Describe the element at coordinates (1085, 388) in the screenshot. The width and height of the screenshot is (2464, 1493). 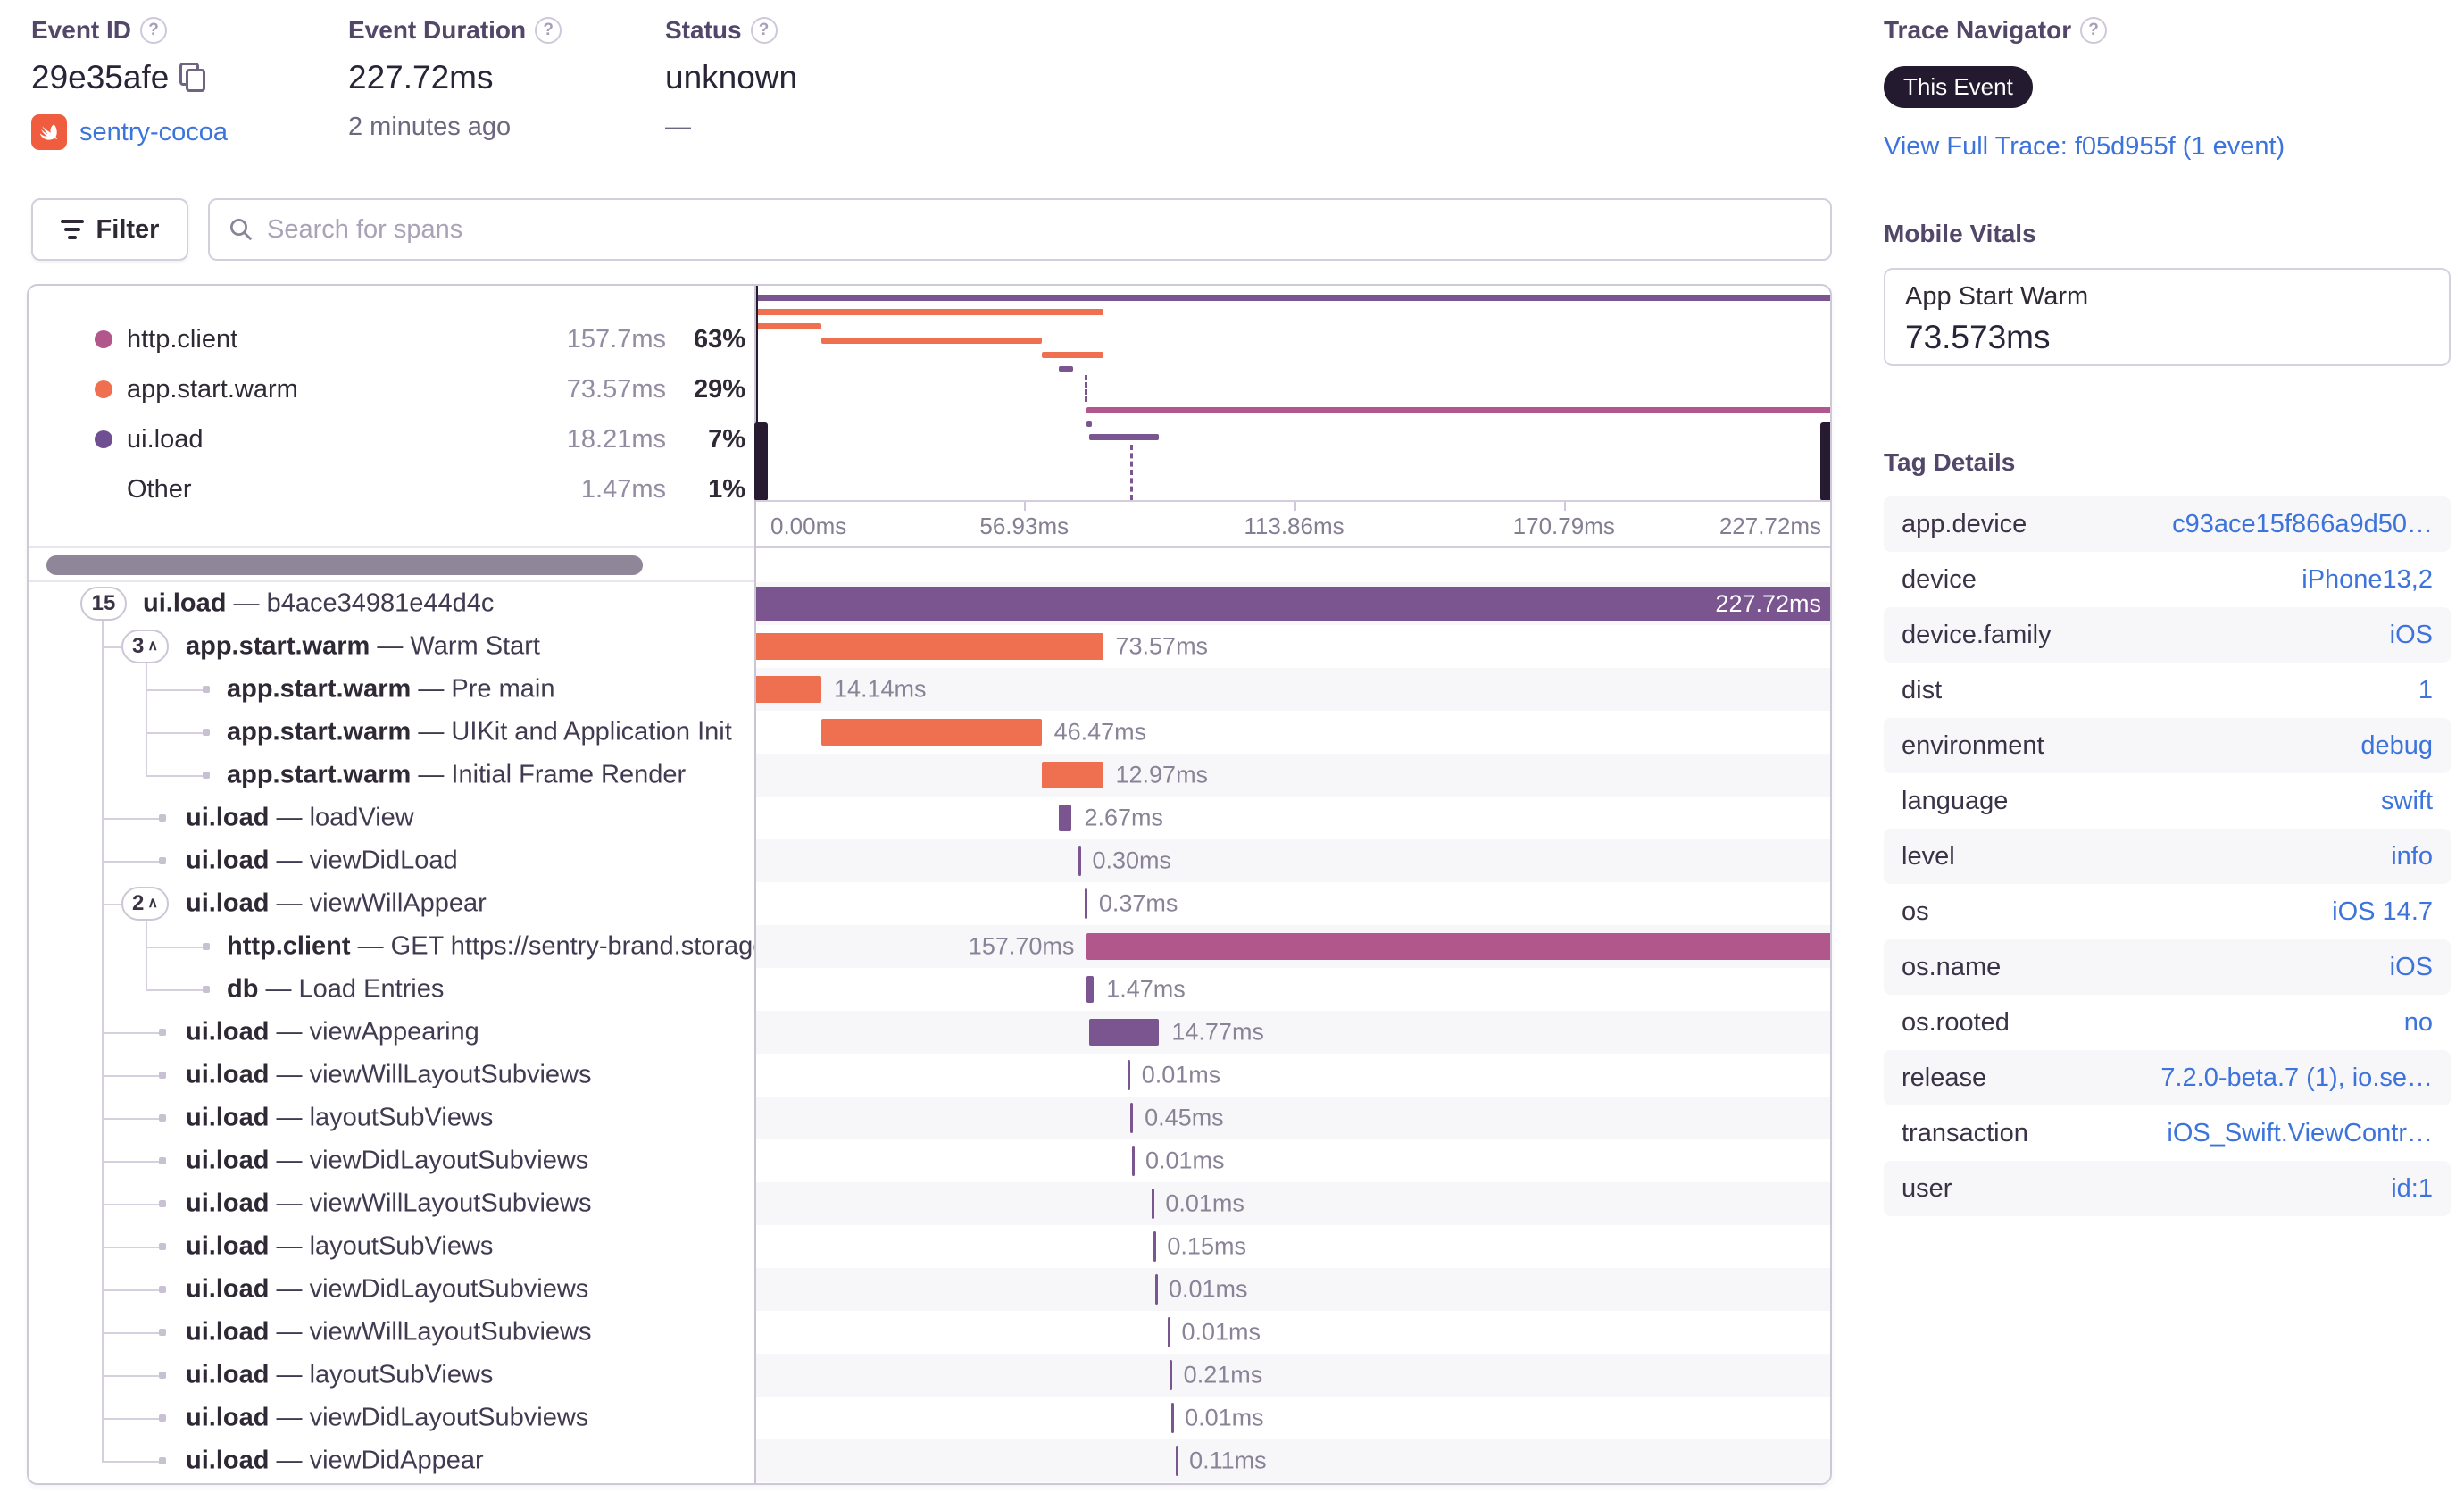
I see `minimap-connector-dash` at that location.